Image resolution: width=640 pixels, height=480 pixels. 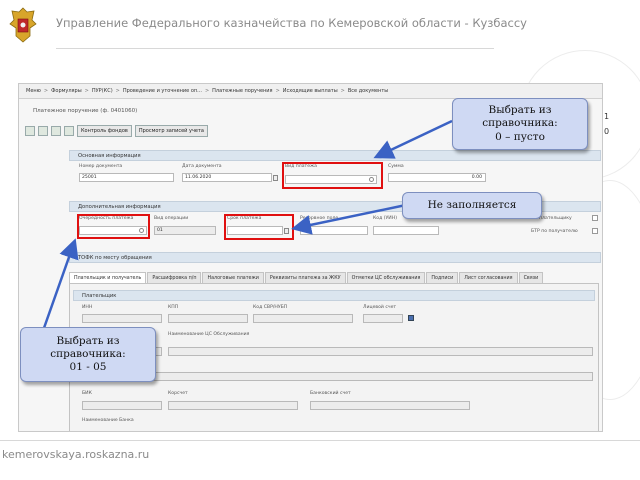 What do you see at coordinates (472, 205) in the screenshot?
I see `callout-payment-term: Не заполняется` at bounding box center [472, 205].